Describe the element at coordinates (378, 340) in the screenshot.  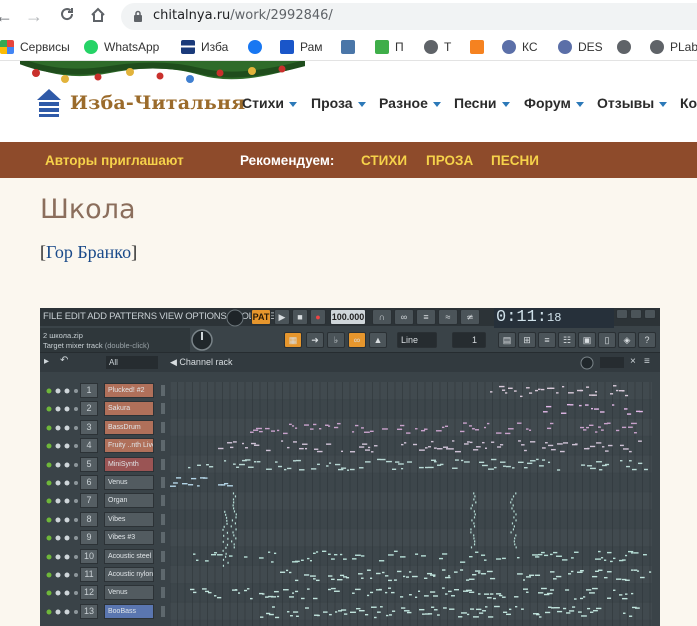
I see `stamp-icon: ▲` at that location.